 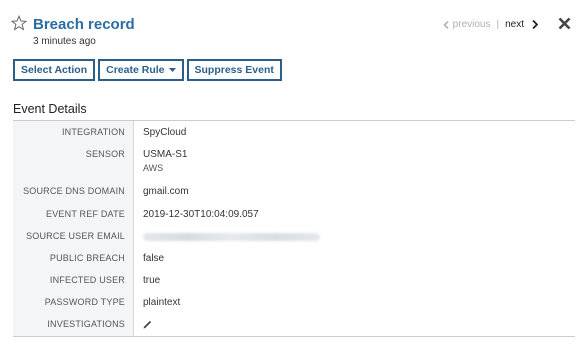 I want to click on suppress-event-label: Suppress Event, so click(x=234, y=70).